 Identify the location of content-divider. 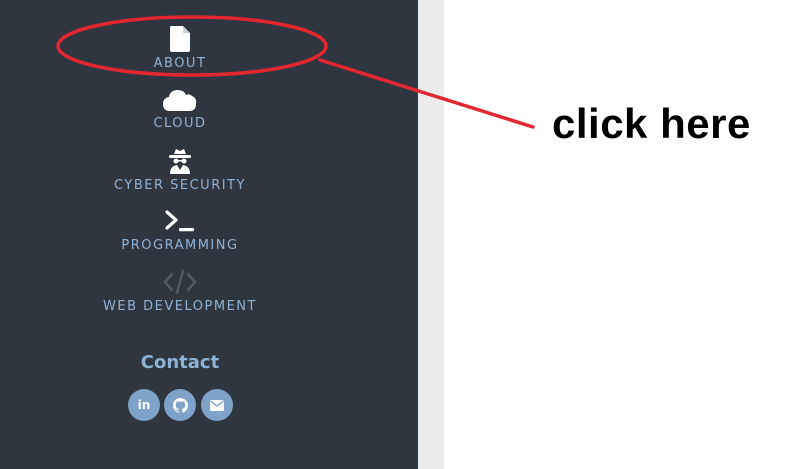
(431, 234).